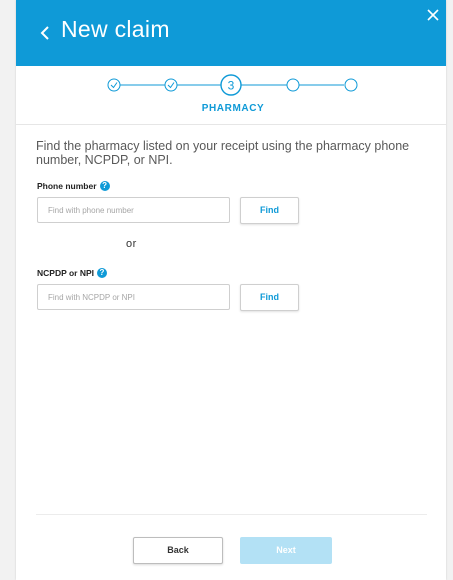 The image size is (453, 580). Describe the element at coordinates (231, 124) in the screenshot. I see `header-divider` at that location.